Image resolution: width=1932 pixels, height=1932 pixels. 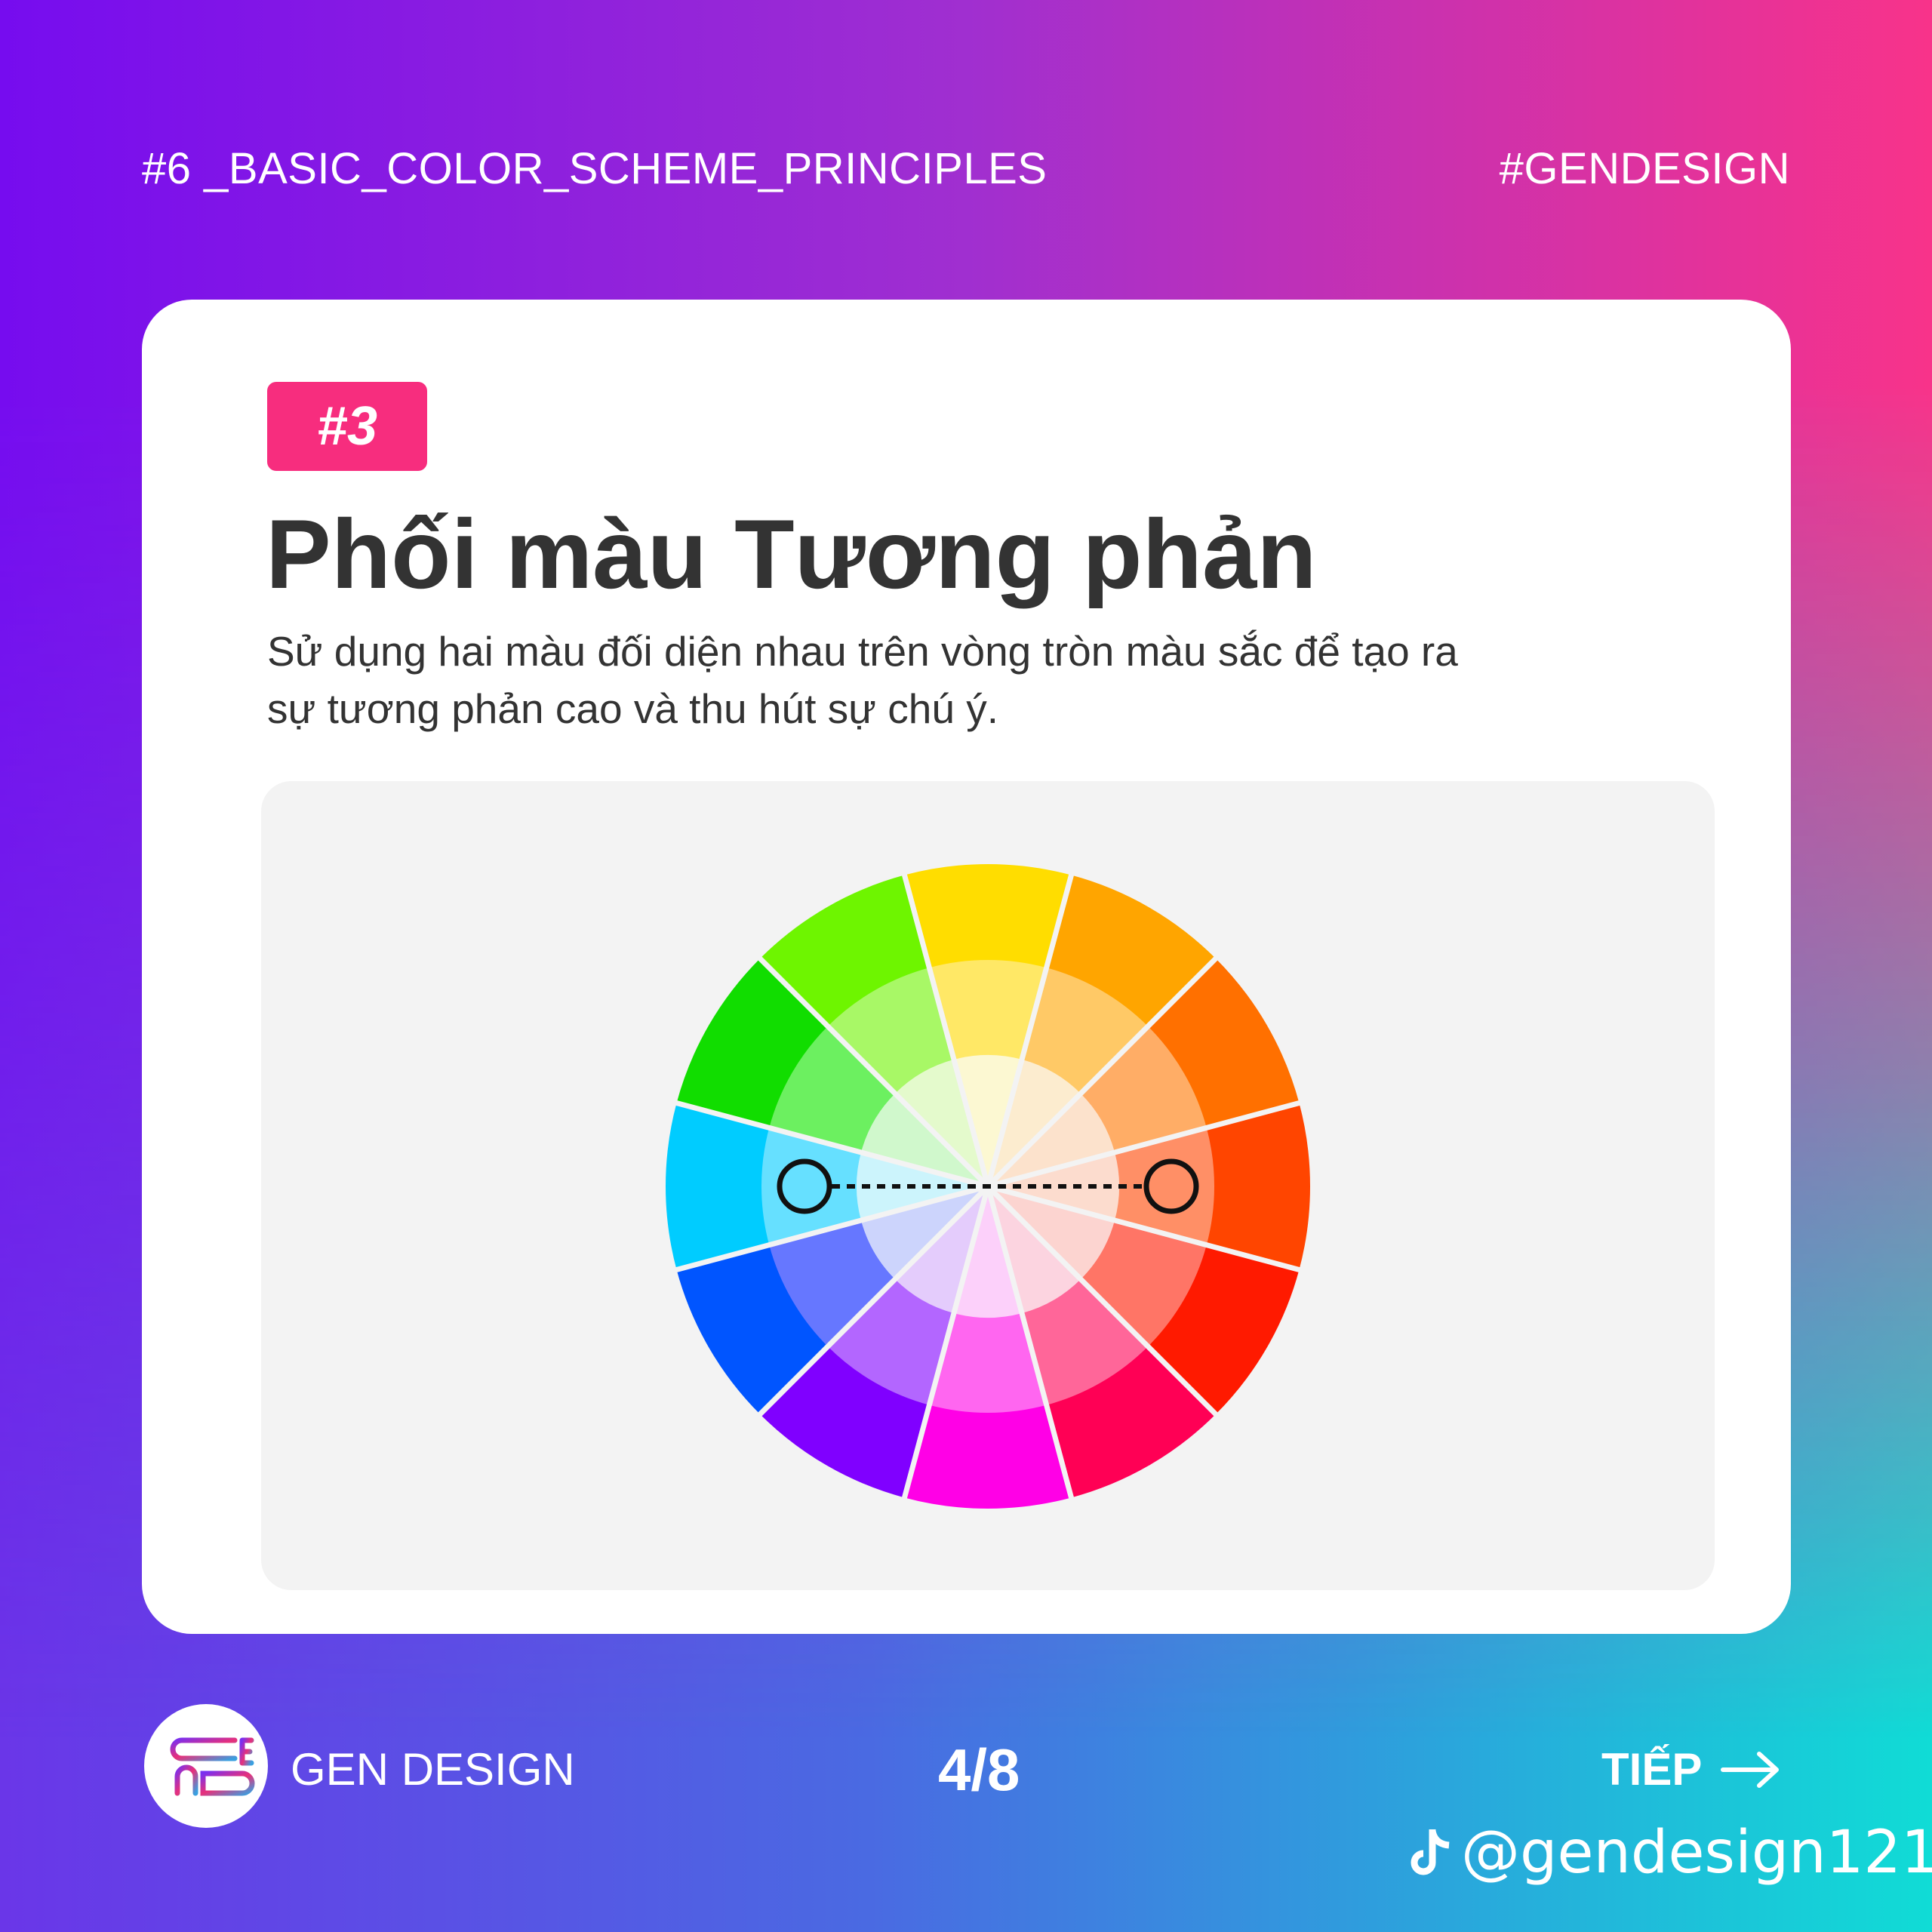 I want to click on page-indicator: 4/8, so click(x=979, y=1770).